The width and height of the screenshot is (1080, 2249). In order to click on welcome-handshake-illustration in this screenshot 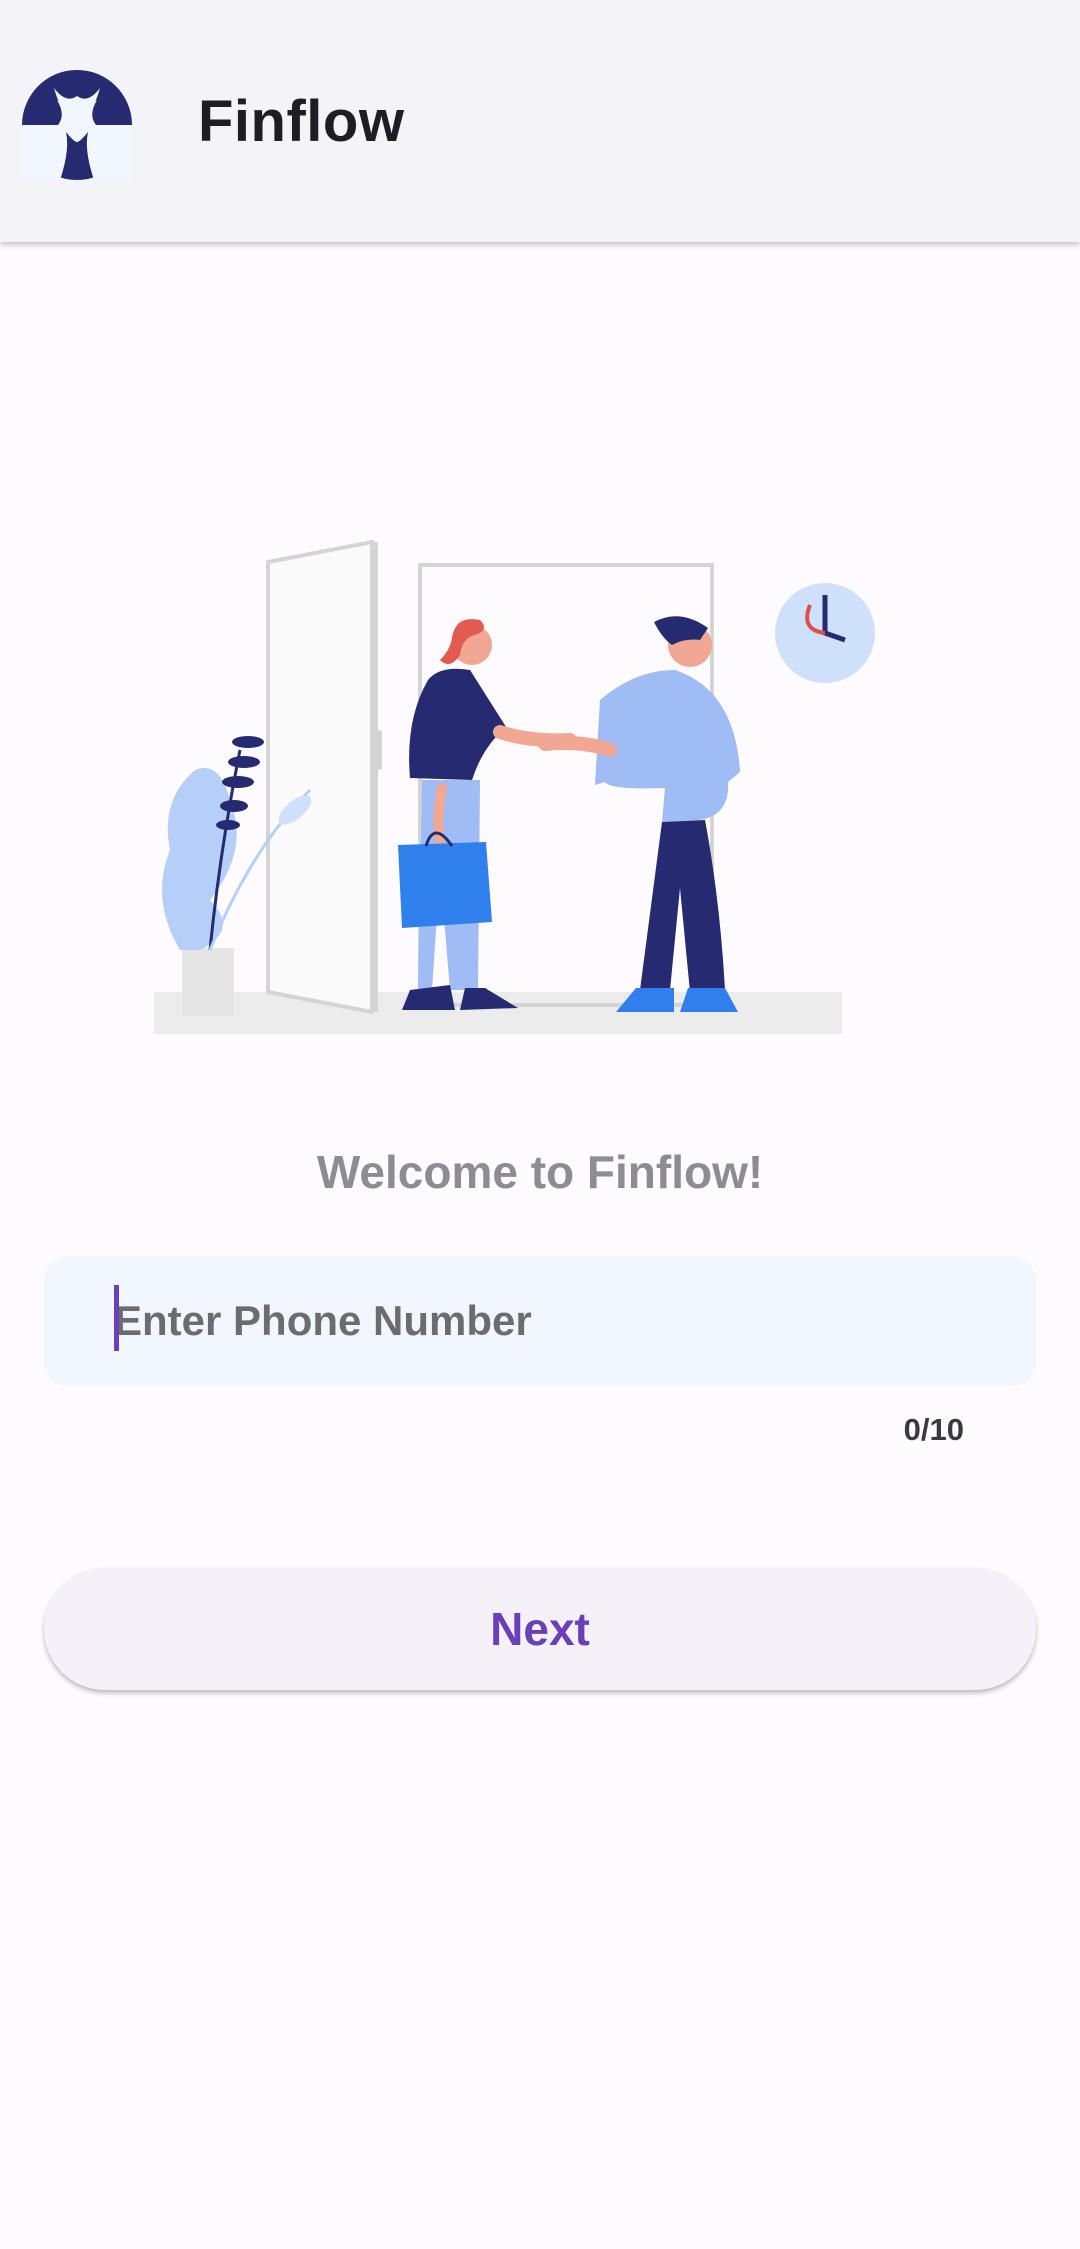, I will do `click(514, 786)`.